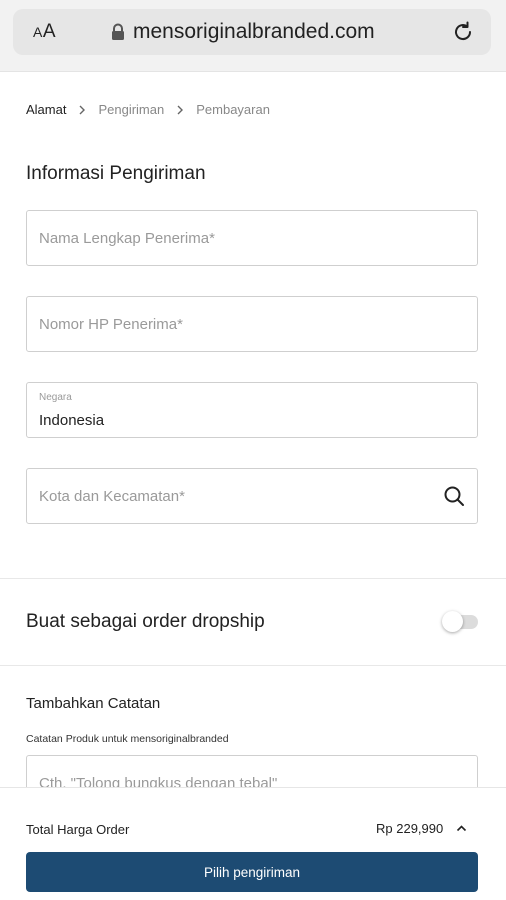  What do you see at coordinates (93, 703) in the screenshot?
I see `notes-title: Tambahkan Catatan` at bounding box center [93, 703].